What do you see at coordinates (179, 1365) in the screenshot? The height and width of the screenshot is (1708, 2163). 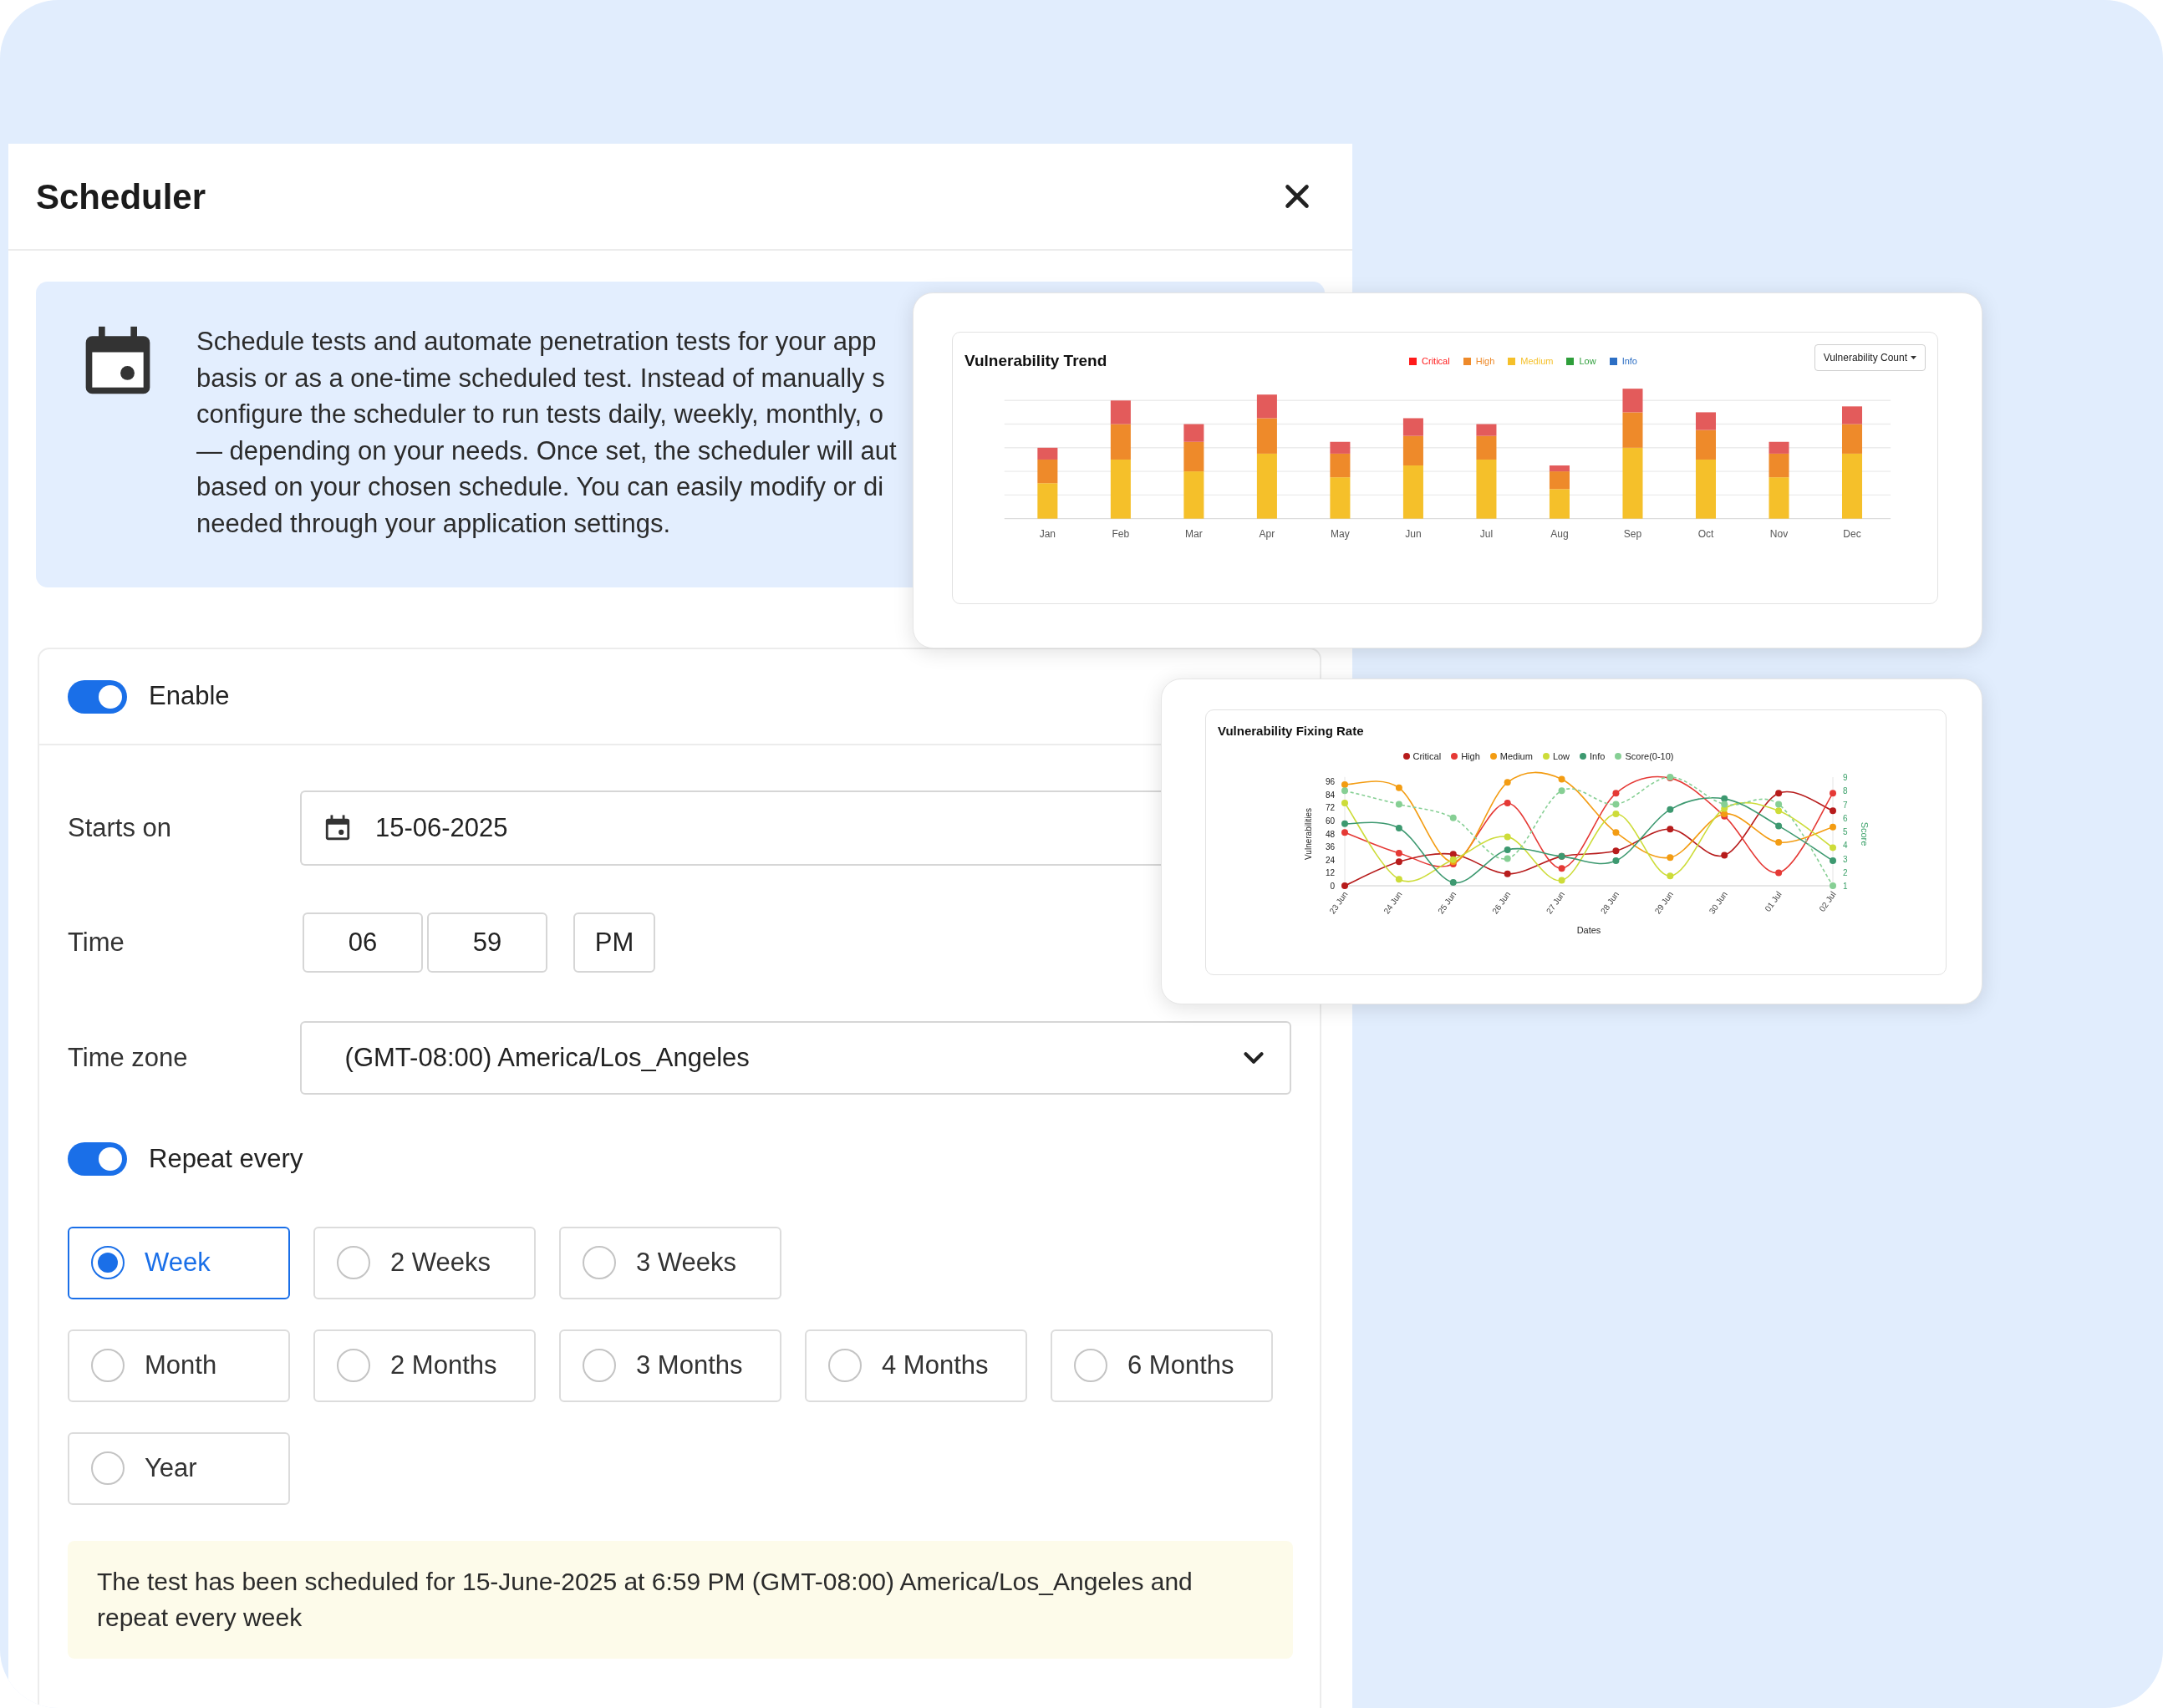 I see `repeat-option: Month` at bounding box center [179, 1365].